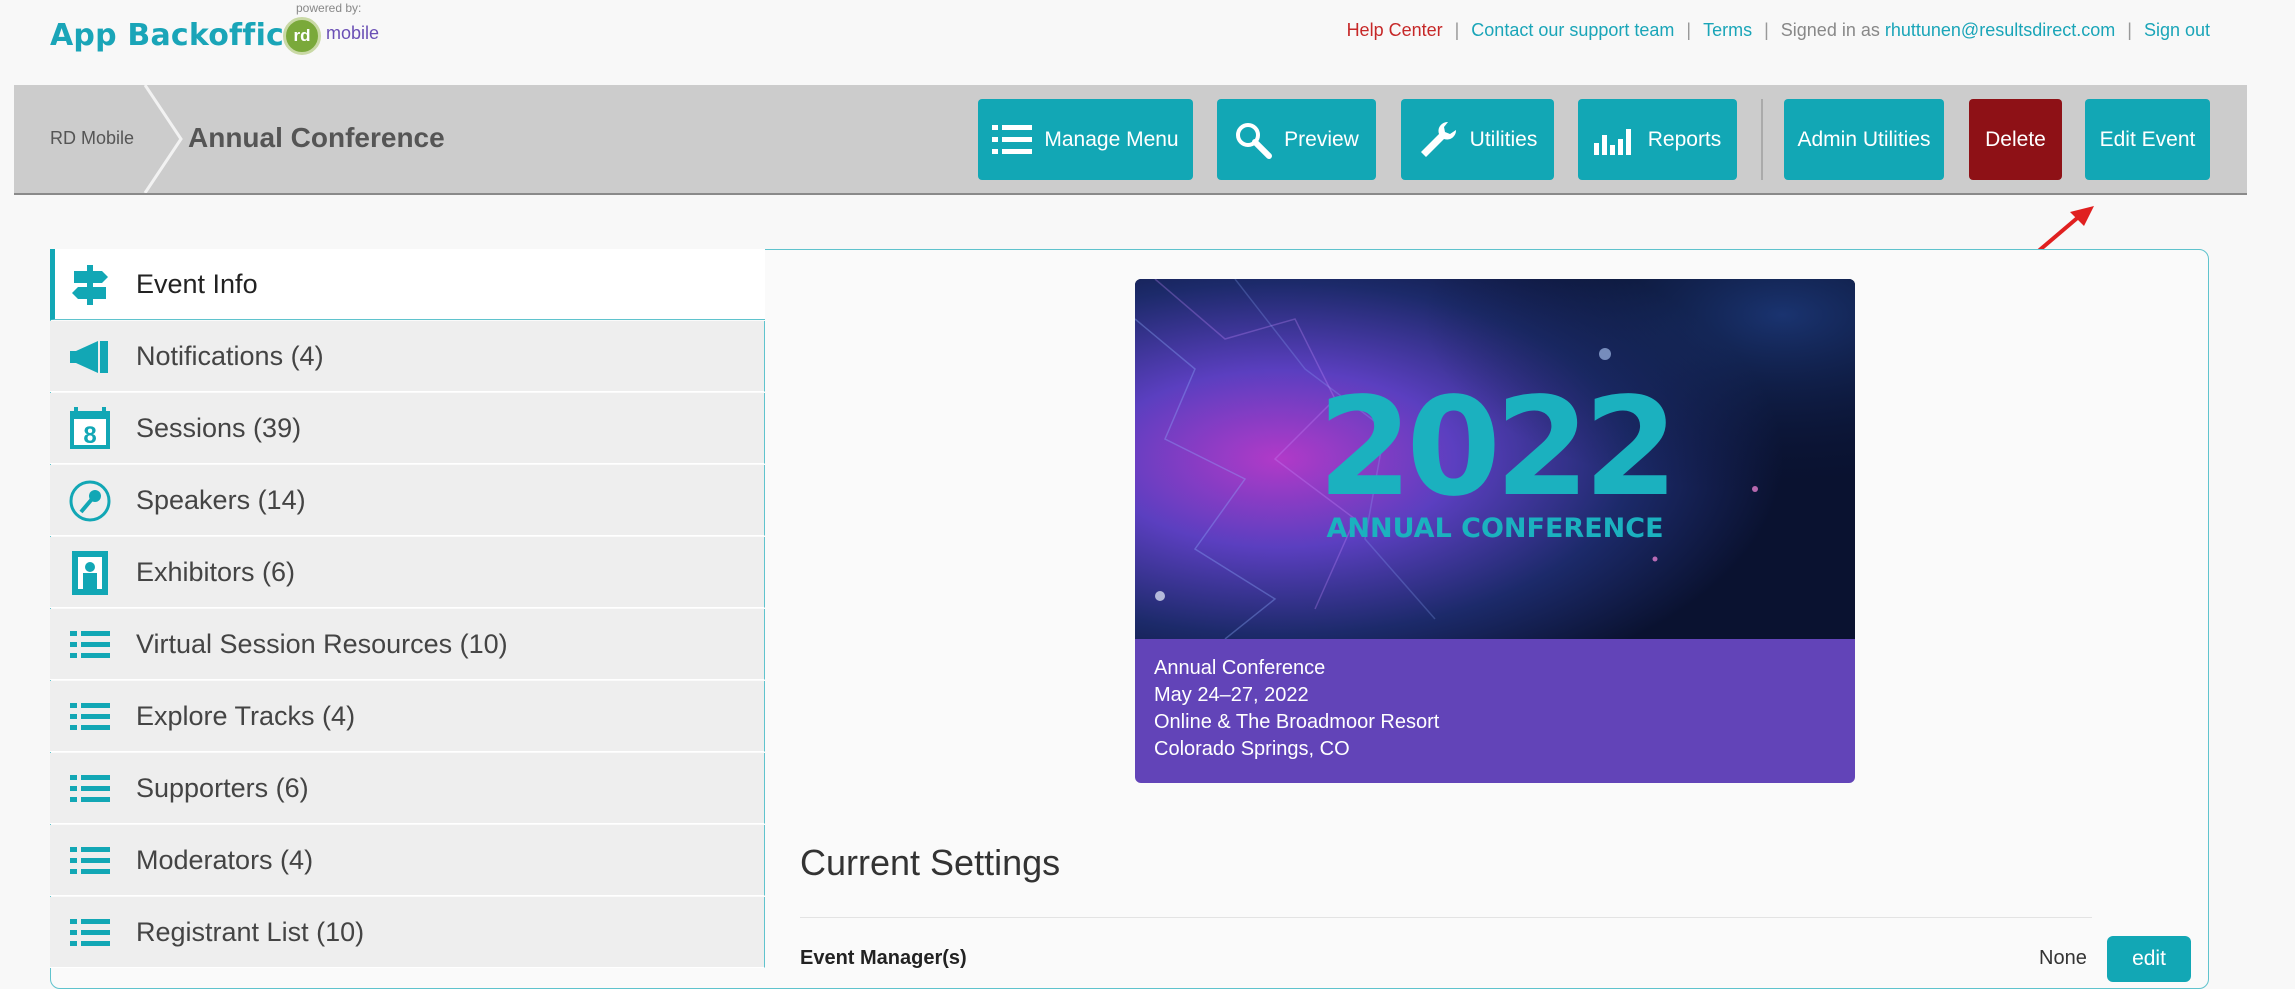 Image resolution: width=2295 pixels, height=989 pixels. What do you see at coordinates (177, 35) in the screenshot?
I see `app-logo: App Backoffice` at bounding box center [177, 35].